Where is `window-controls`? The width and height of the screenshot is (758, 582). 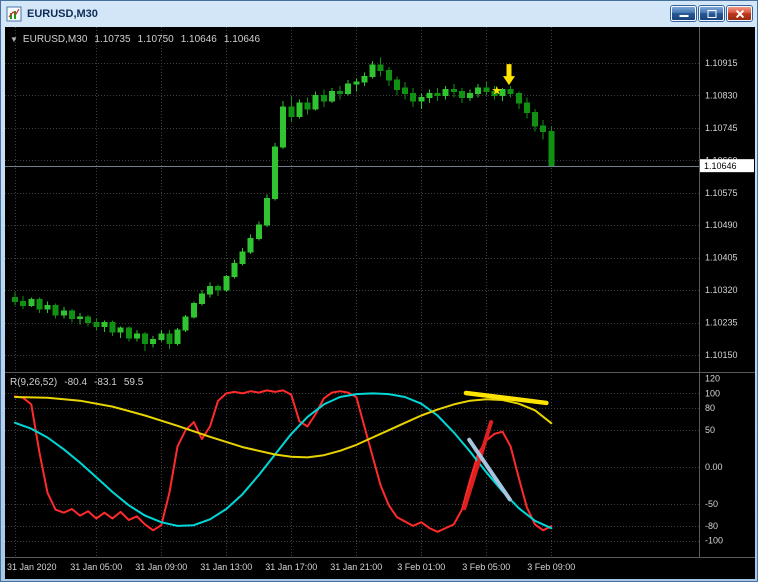
window-controls is located at coordinates (711, 13).